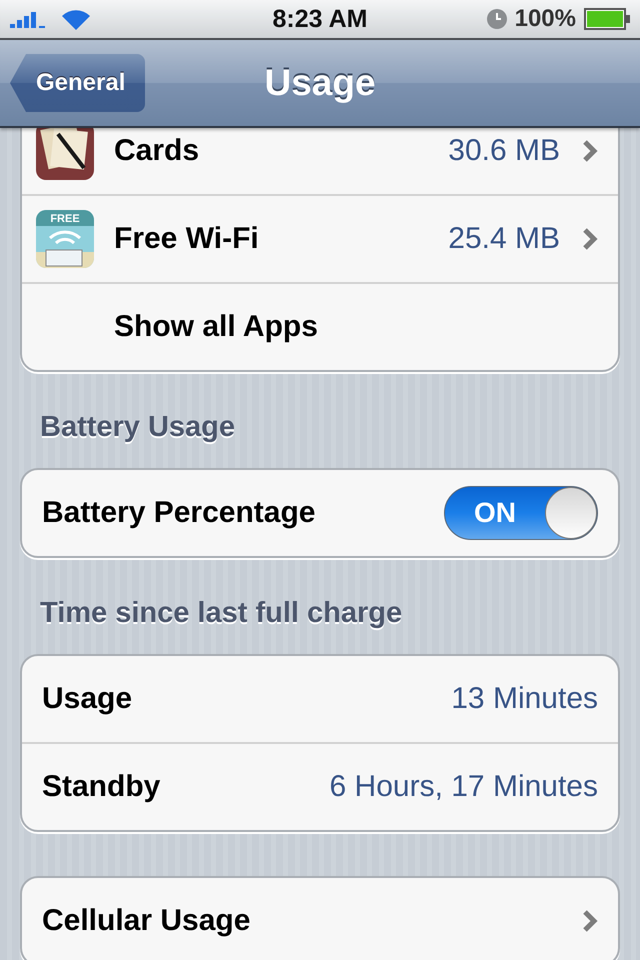 Image resolution: width=640 pixels, height=960 pixels. I want to click on back-button: General, so click(78, 83).